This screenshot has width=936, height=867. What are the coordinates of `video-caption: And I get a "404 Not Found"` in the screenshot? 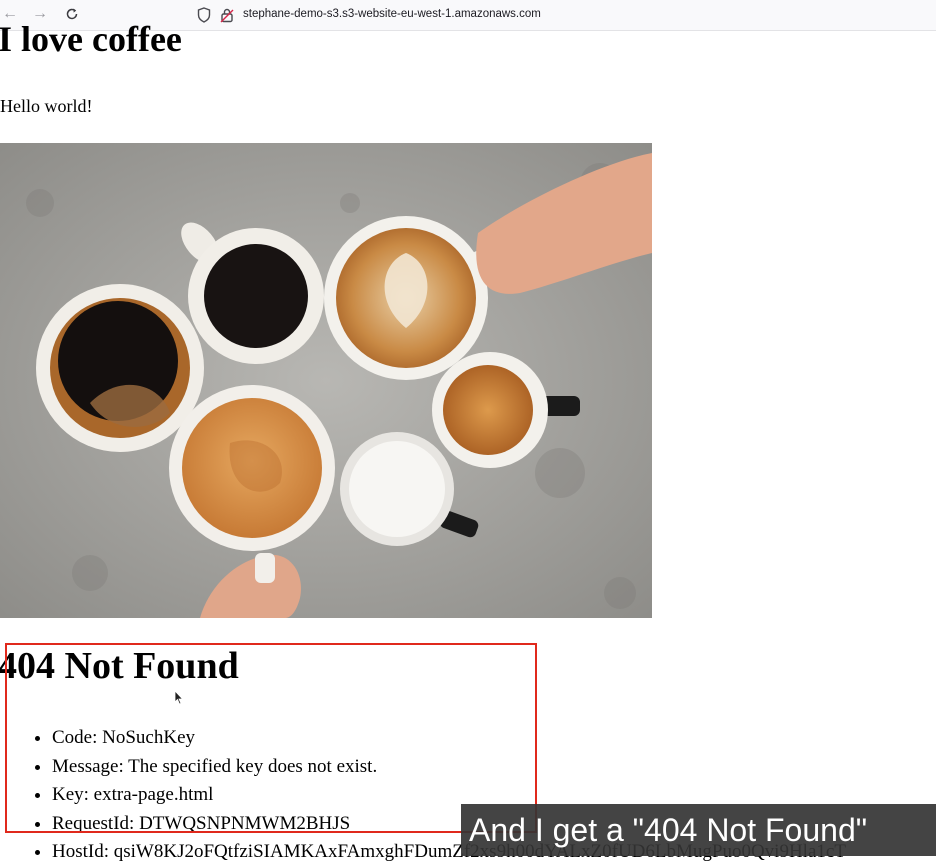 It's located at (698, 830).